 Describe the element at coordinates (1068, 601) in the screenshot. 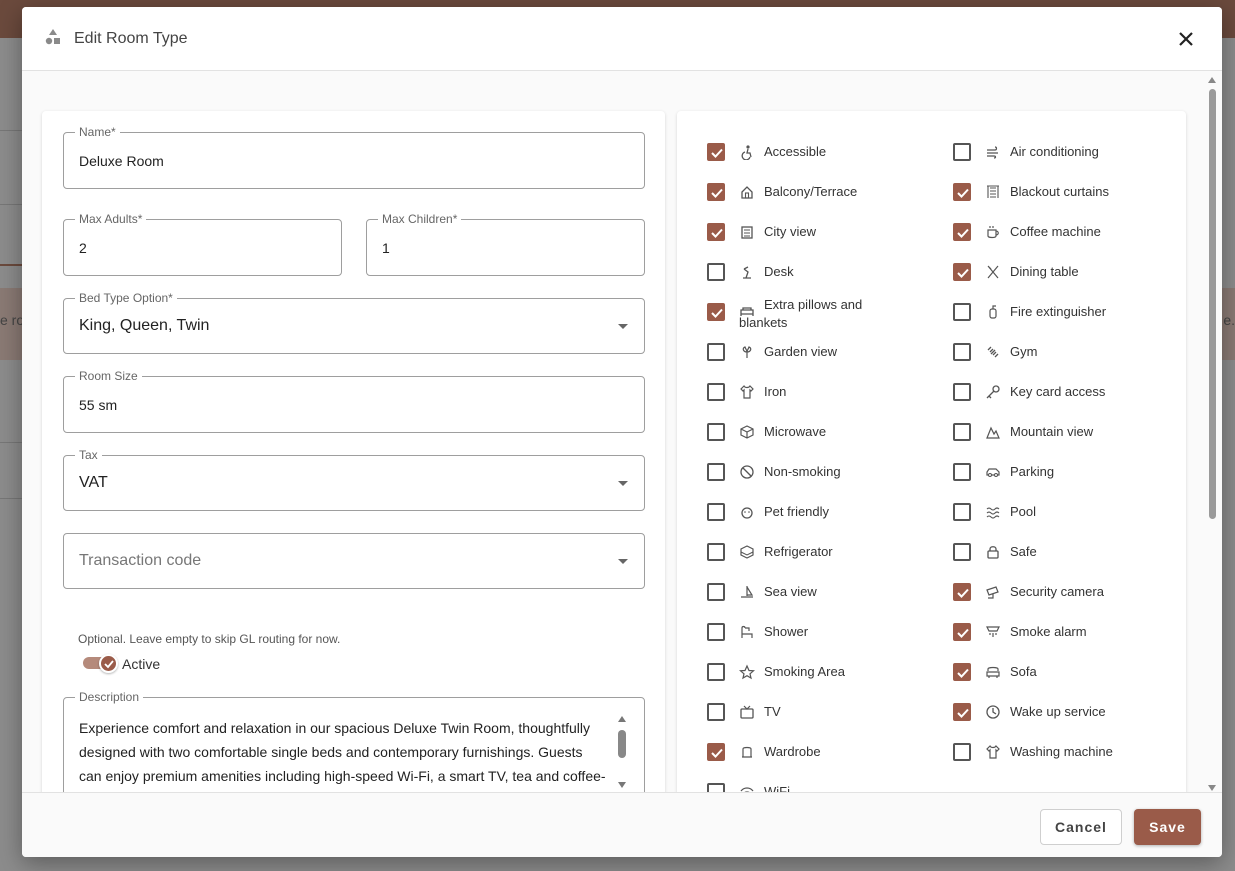

I see `amenity-security-camera: Security camera` at that location.